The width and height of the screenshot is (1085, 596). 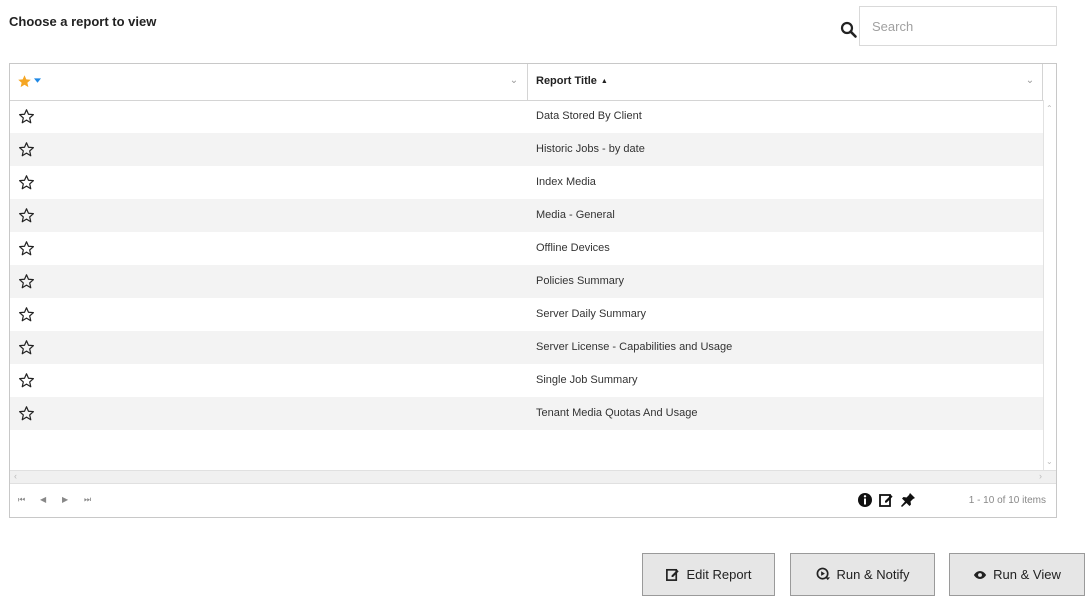 What do you see at coordinates (980, 574) in the screenshot?
I see `eye-icon` at bounding box center [980, 574].